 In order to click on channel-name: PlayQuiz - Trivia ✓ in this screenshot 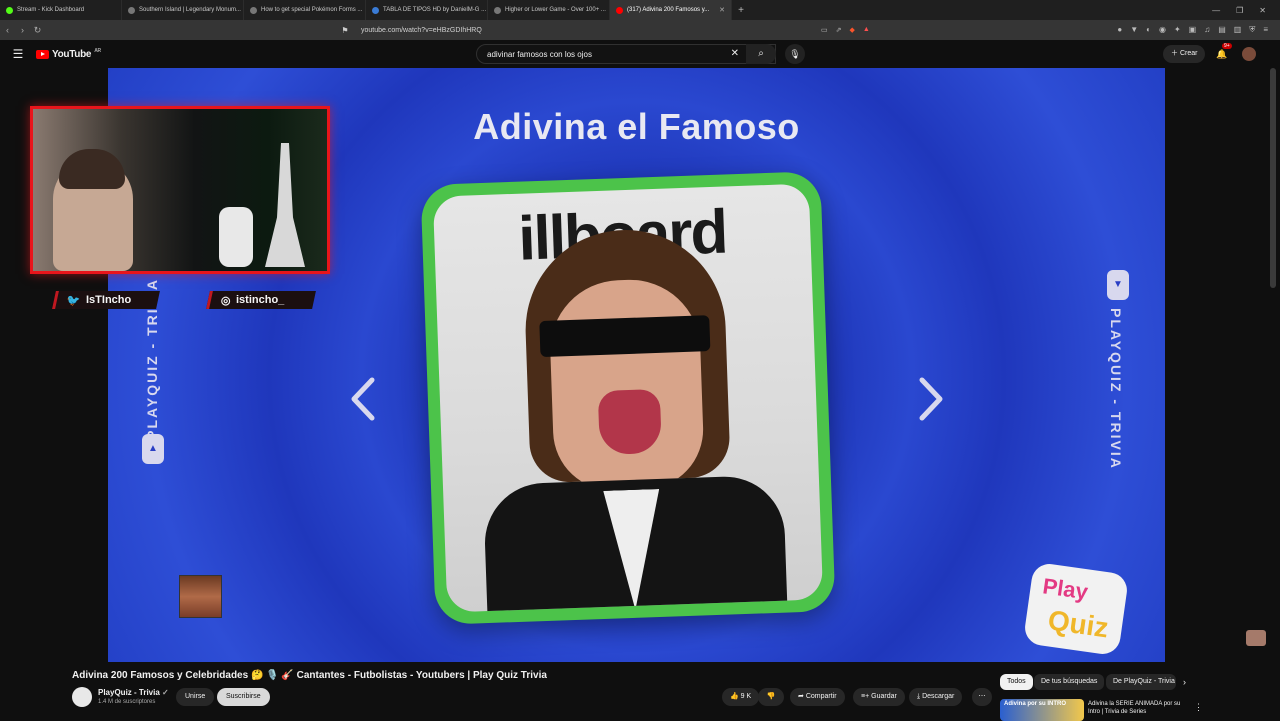, I will do `click(133, 692)`.